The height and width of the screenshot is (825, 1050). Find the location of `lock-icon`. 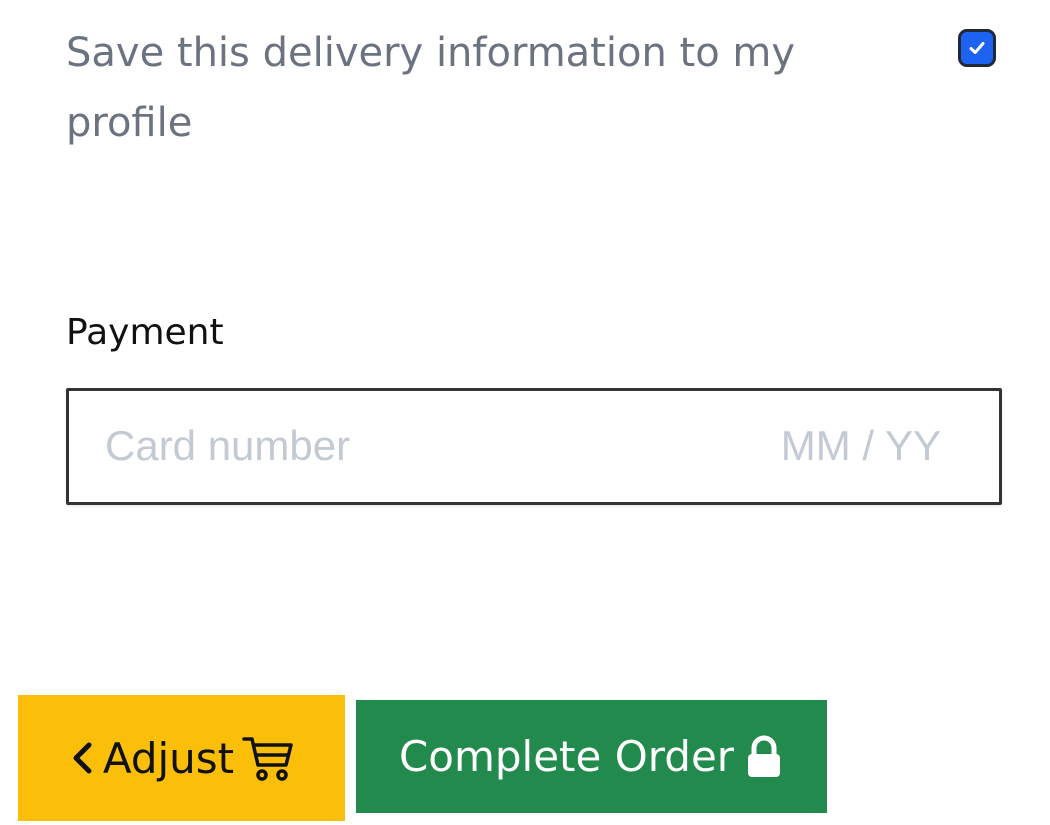

lock-icon is located at coordinates (764, 757).